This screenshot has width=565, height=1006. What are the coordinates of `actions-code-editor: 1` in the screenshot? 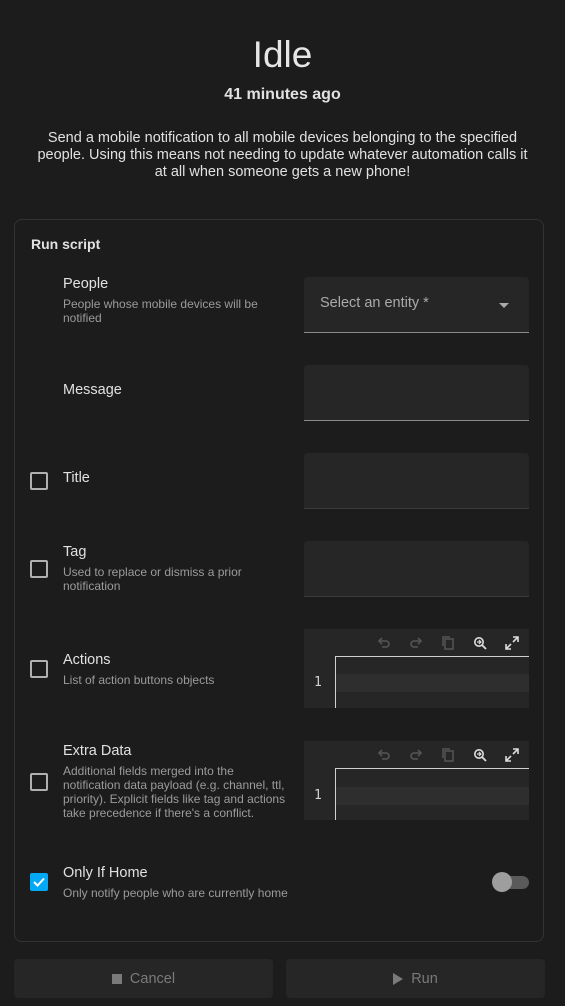 It's located at (416, 668).